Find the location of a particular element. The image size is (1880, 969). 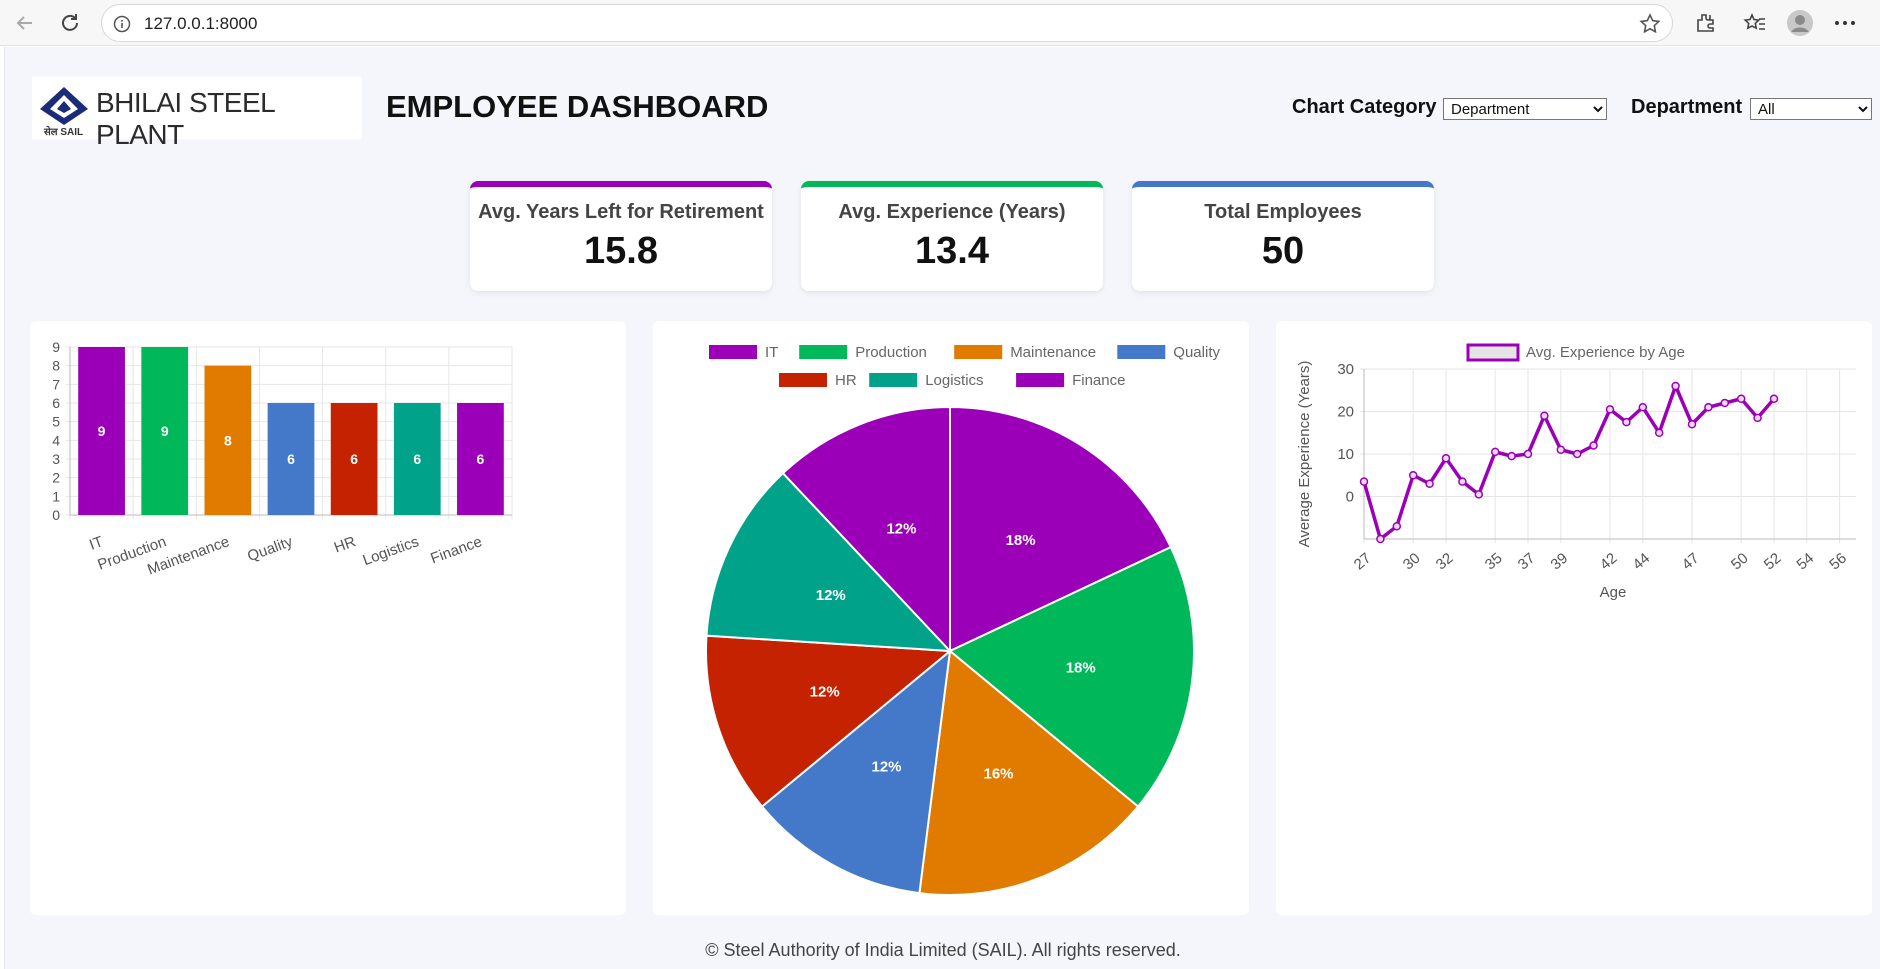

browser-toolbar: 127.0.0.1:8000 is located at coordinates (940, 23).